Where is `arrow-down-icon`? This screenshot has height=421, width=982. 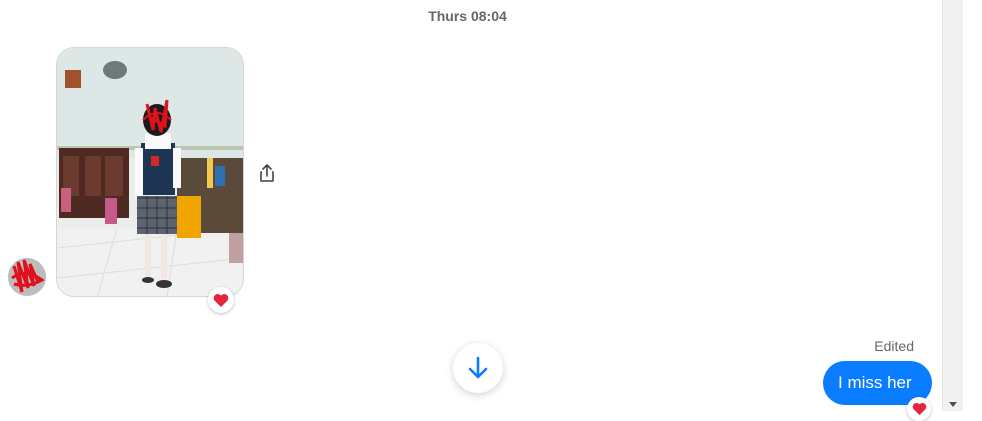
arrow-down-icon is located at coordinates (478, 367).